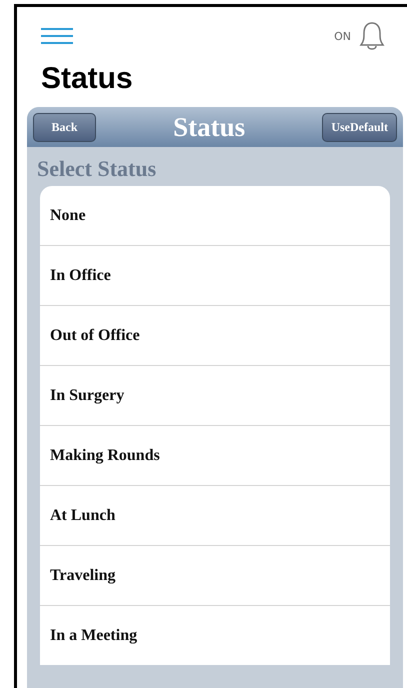  What do you see at coordinates (87, 79) in the screenshot?
I see `page-title: Status` at bounding box center [87, 79].